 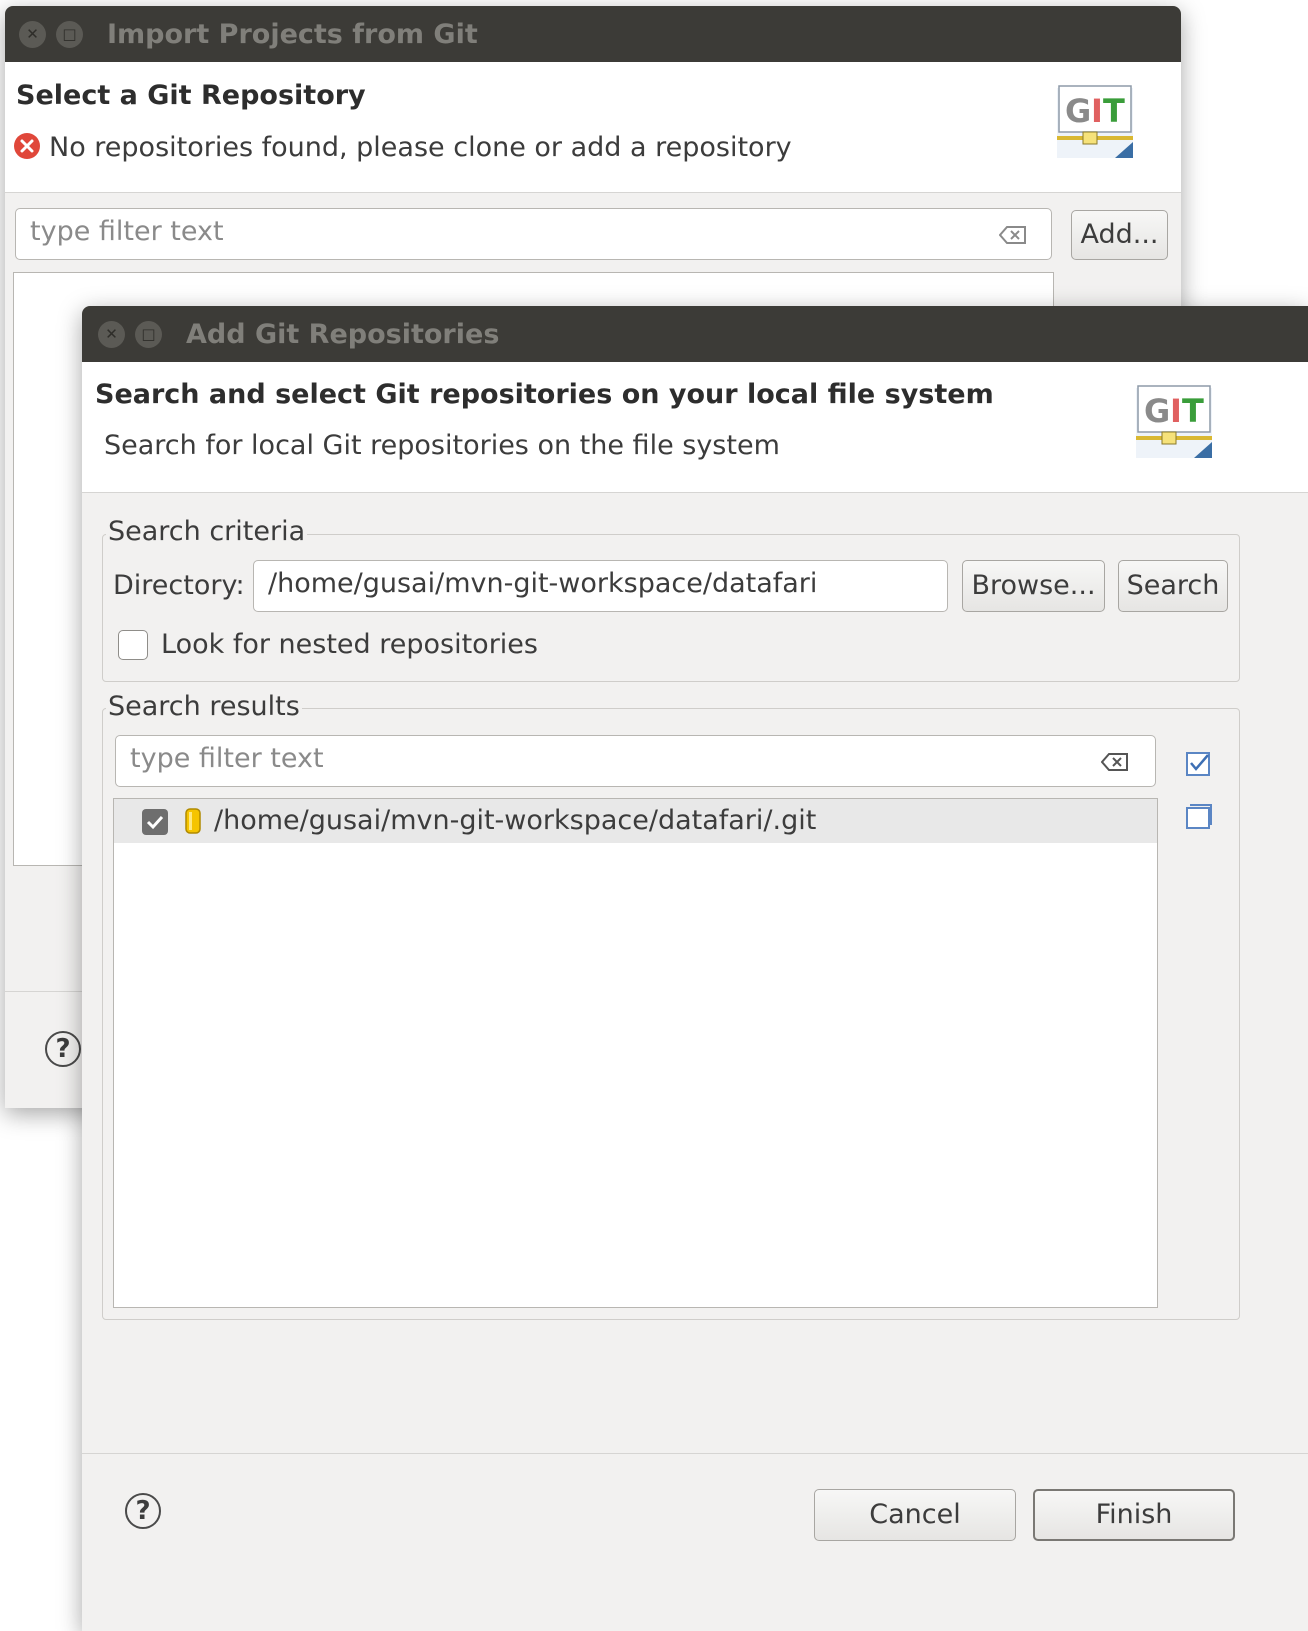 What do you see at coordinates (349, 644) in the screenshot?
I see `nested-repositories-label: Look for nested repositories` at bounding box center [349, 644].